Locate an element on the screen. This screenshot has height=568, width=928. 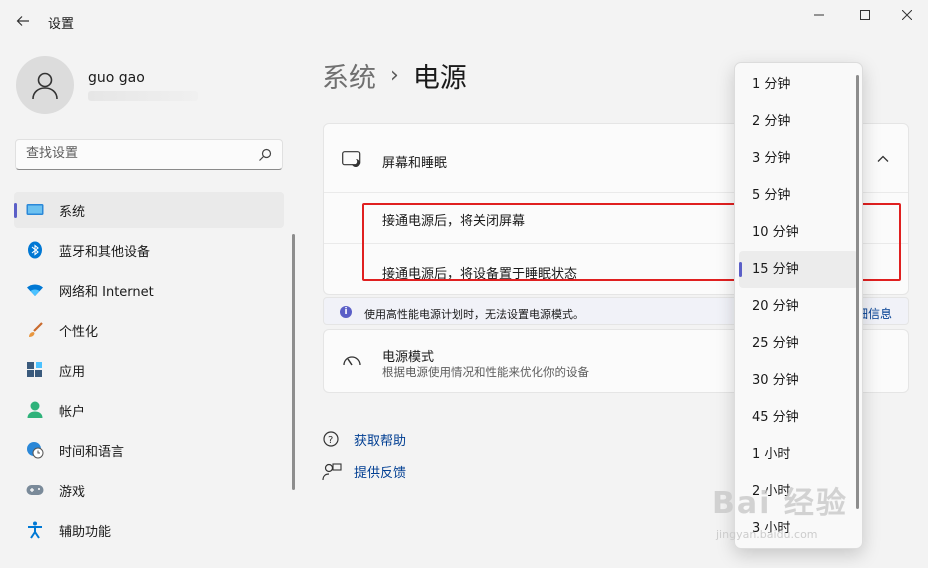
sidebar-item-time-language: 时间和语言 is located at coordinates (149, 450).